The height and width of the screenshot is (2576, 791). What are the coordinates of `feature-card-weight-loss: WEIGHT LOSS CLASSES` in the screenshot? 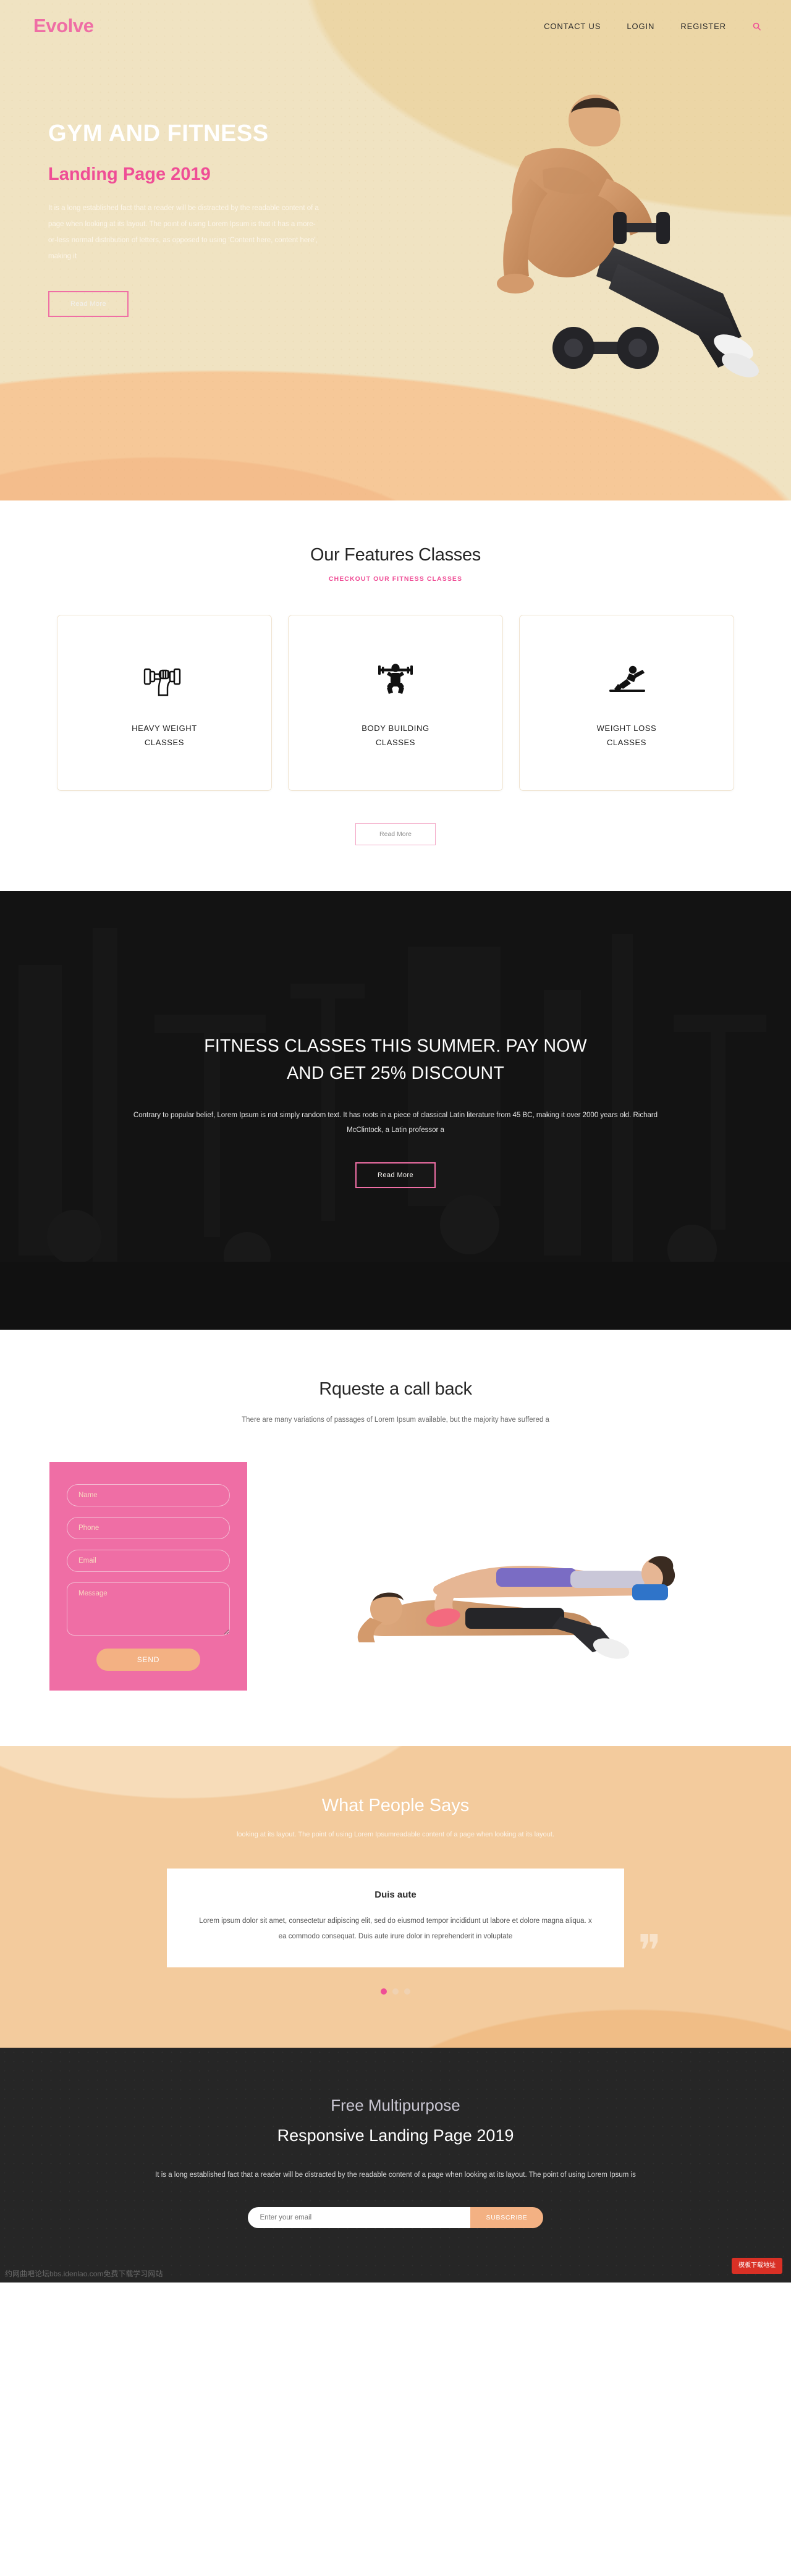 It's located at (626, 703).